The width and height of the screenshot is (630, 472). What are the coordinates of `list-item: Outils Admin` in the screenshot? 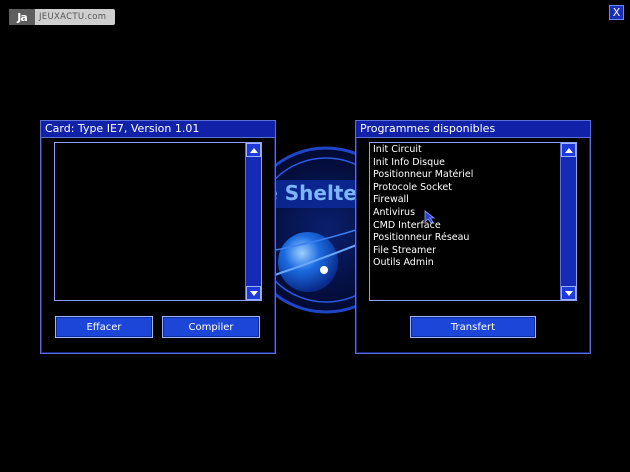 It's located at (473, 263).